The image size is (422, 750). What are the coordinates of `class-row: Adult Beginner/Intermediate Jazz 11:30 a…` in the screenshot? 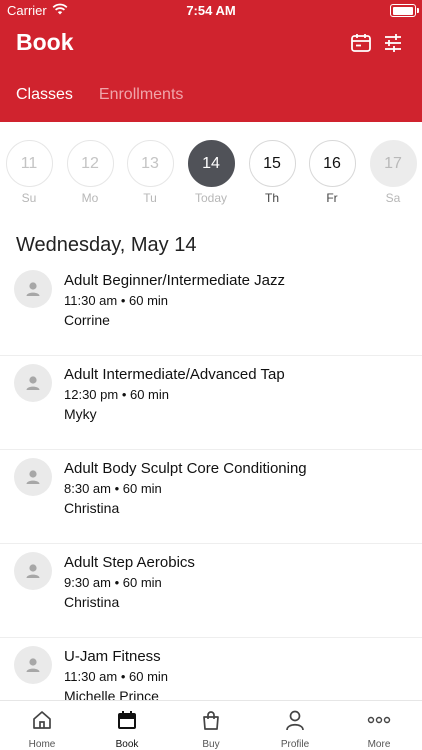 It's located at (211, 309).